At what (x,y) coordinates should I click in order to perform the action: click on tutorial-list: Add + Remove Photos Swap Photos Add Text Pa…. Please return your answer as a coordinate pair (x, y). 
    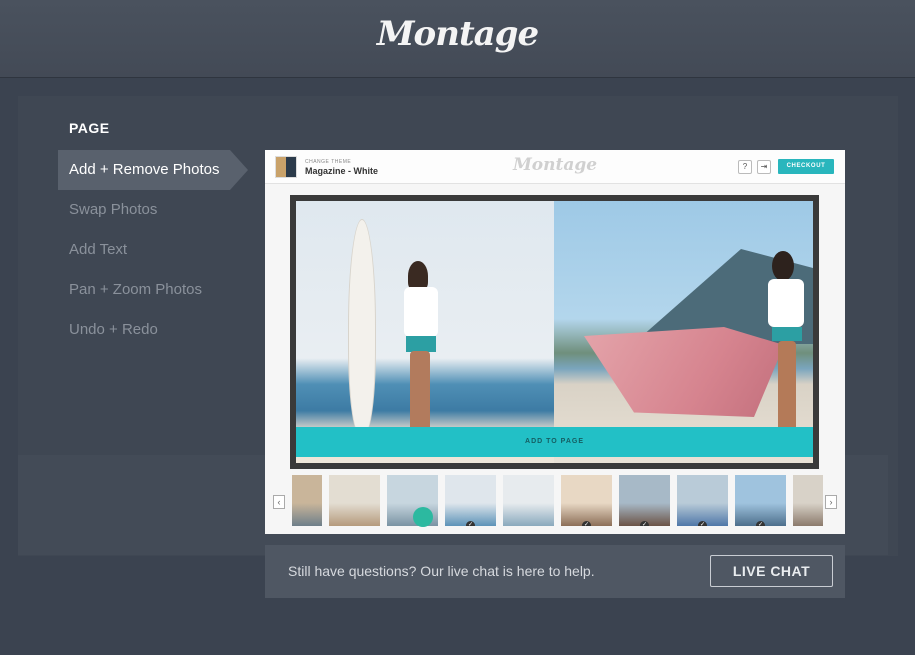
    Looking at the image, I should click on (158, 250).